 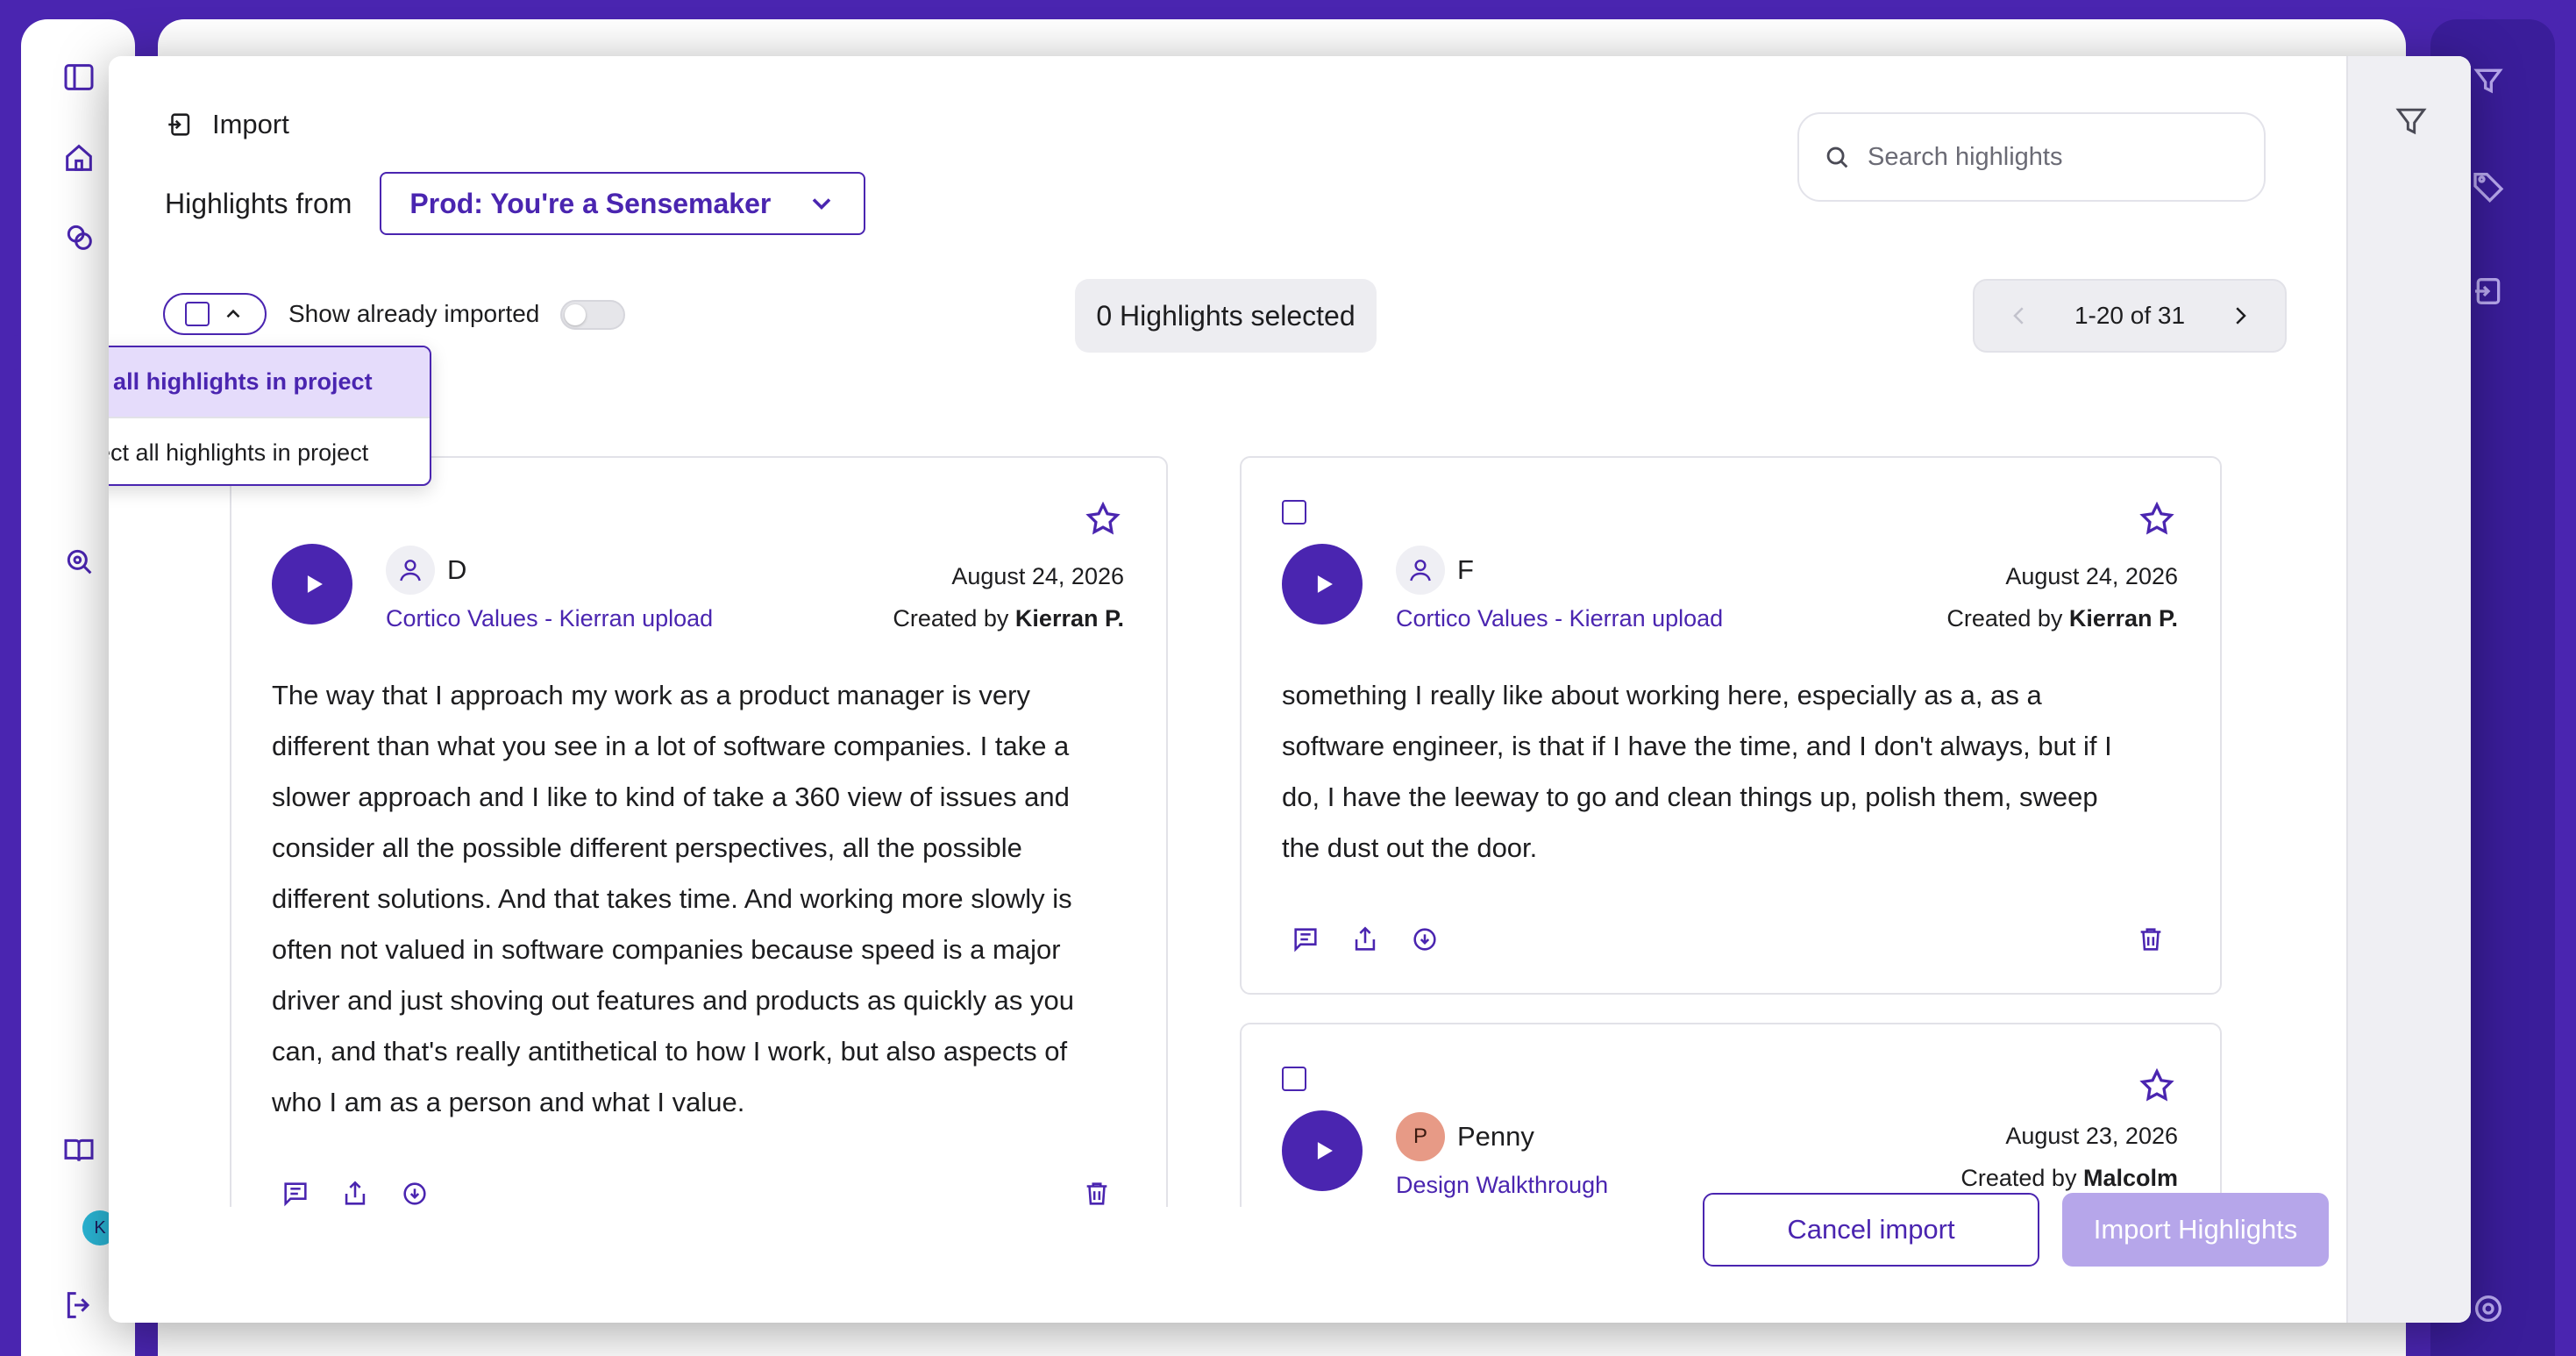 I want to click on show-imported-toggle, so click(x=592, y=315).